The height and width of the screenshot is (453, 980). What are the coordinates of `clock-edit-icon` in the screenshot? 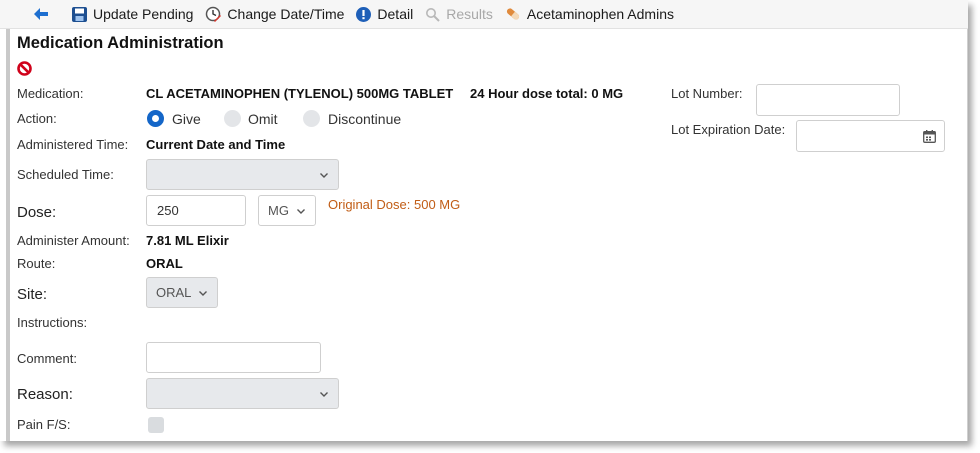 It's located at (214, 14).